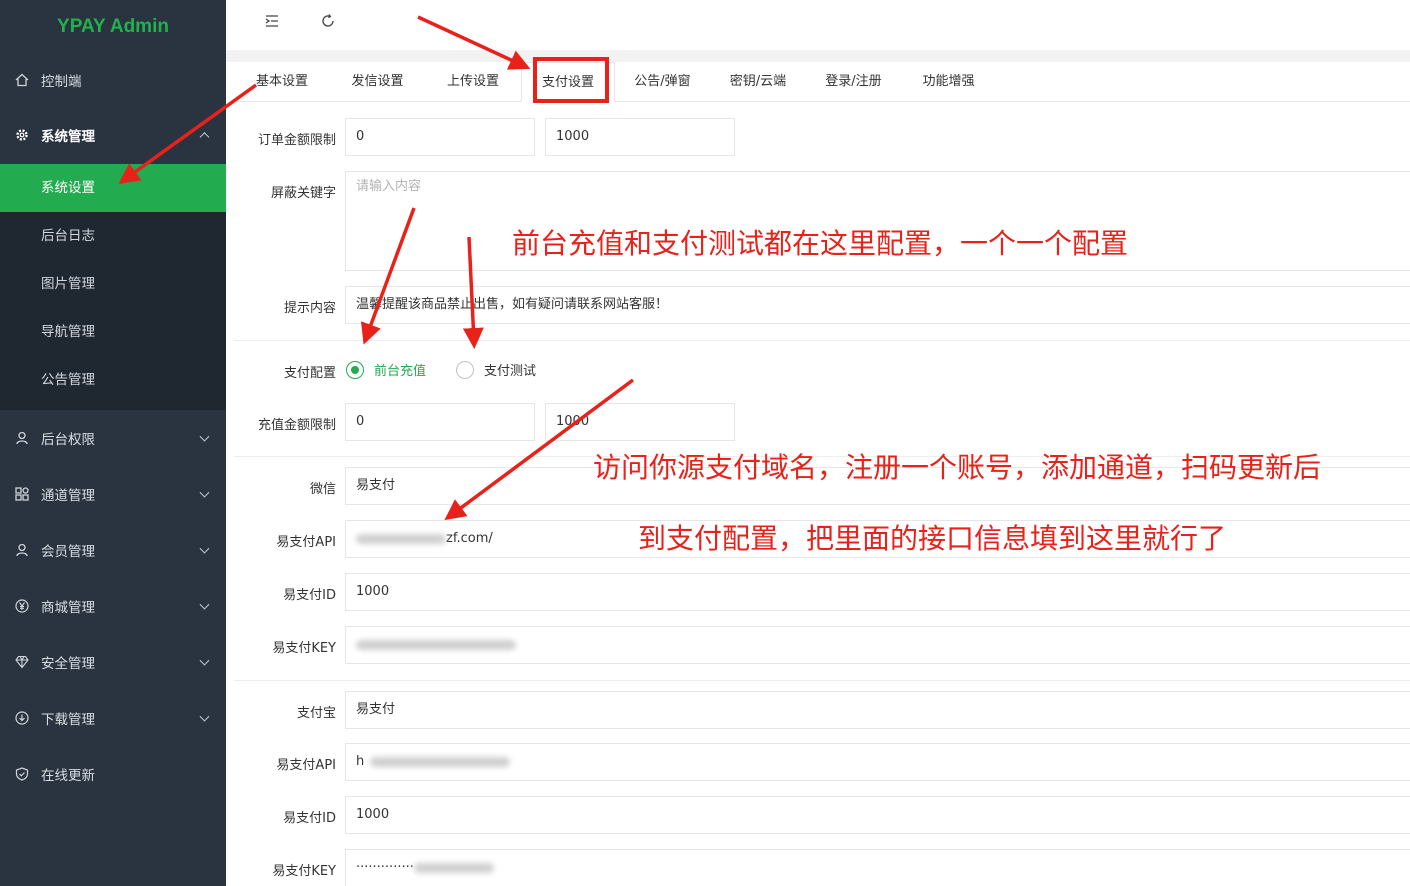  Describe the element at coordinates (22, 80) in the screenshot. I see `home-icon` at that location.